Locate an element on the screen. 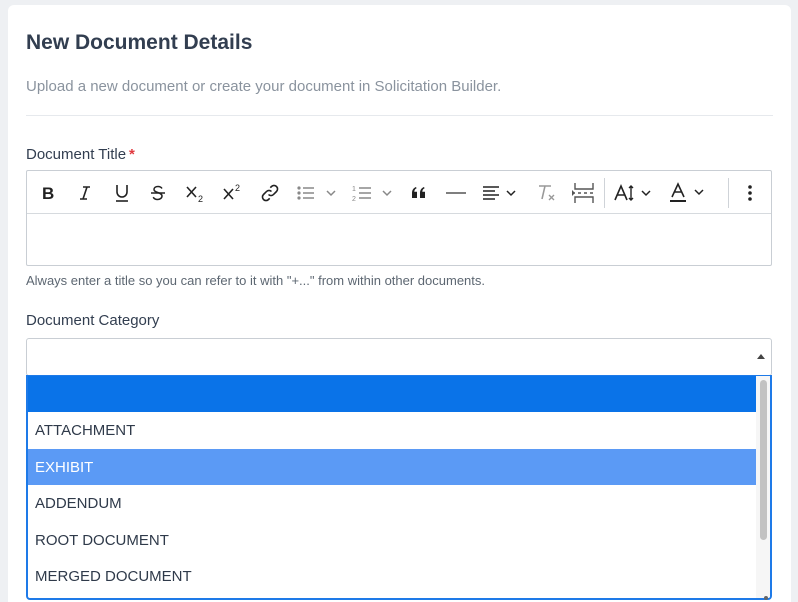  more-options-icon is located at coordinates (750, 193).